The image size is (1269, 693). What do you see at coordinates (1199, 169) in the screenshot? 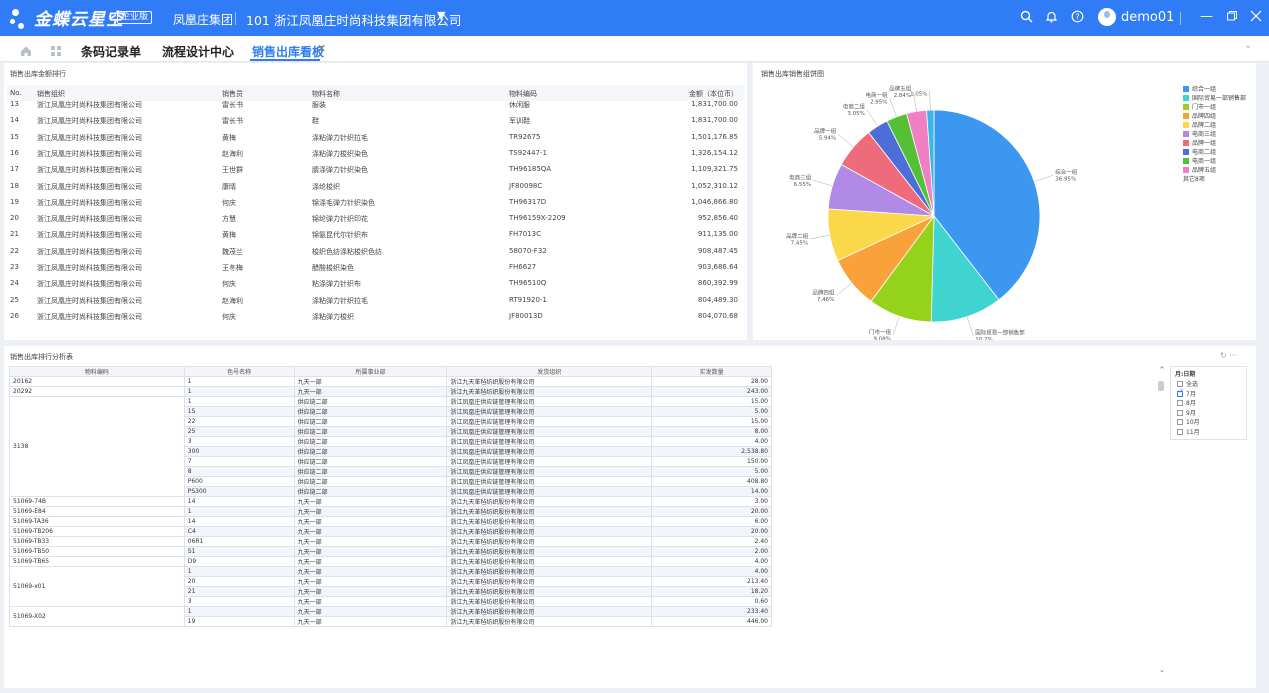
I see `legend-item: 品牌五组` at bounding box center [1199, 169].